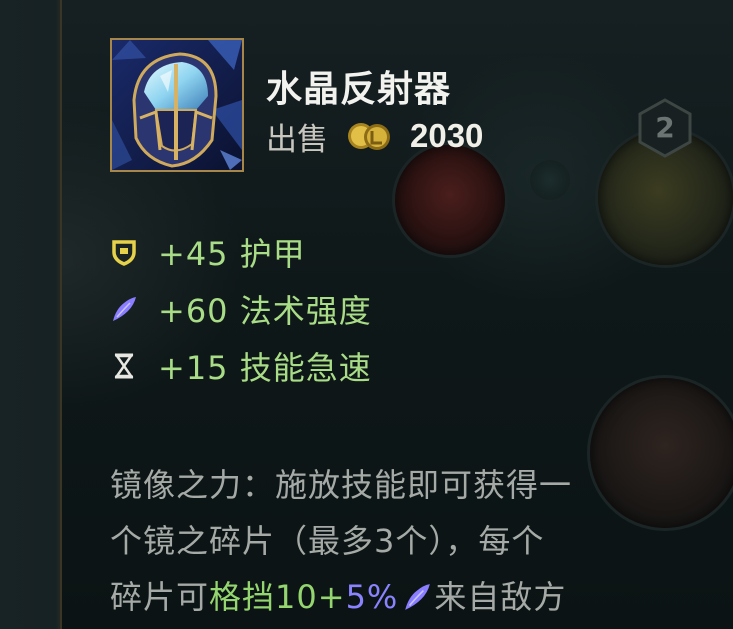 This screenshot has width=733, height=629. What do you see at coordinates (341, 485) in the screenshot?
I see `description-line: 镜像之力：施放技能即可获得一` at bounding box center [341, 485].